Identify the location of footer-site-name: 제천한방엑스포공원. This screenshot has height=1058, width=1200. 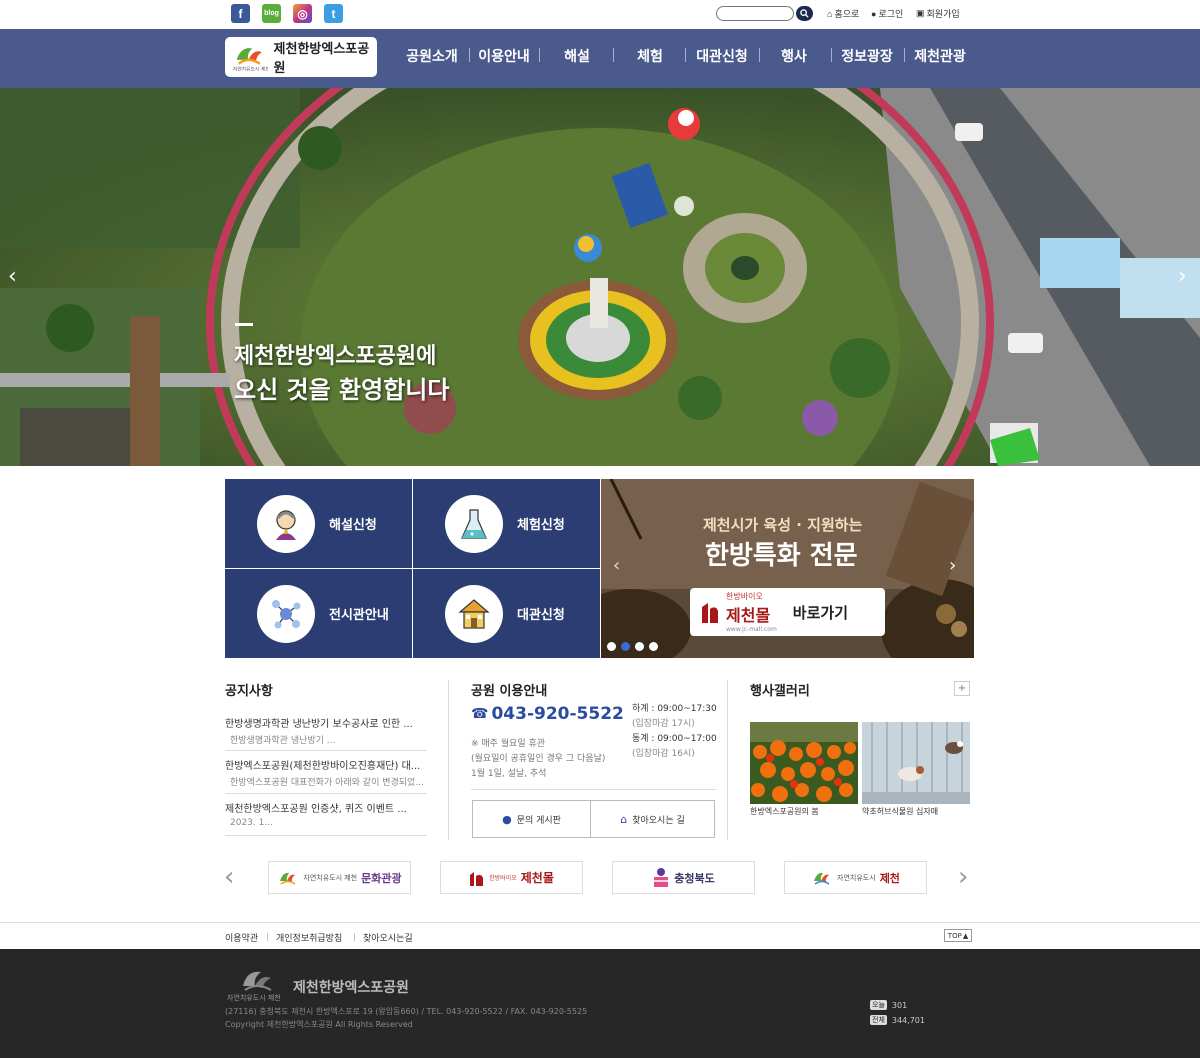
(351, 988).